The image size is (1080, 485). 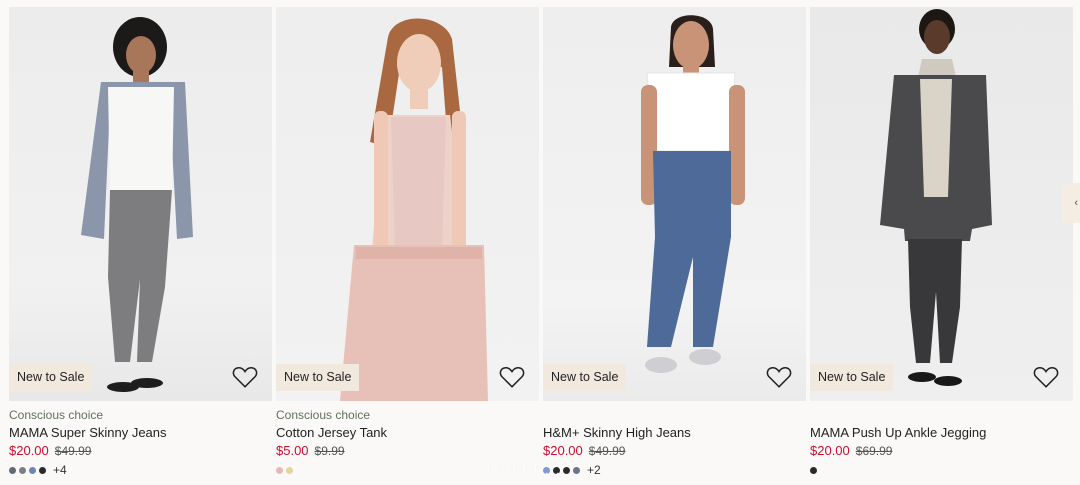 What do you see at coordinates (60, 470) in the screenshot?
I see `more-colors-count: +4` at bounding box center [60, 470].